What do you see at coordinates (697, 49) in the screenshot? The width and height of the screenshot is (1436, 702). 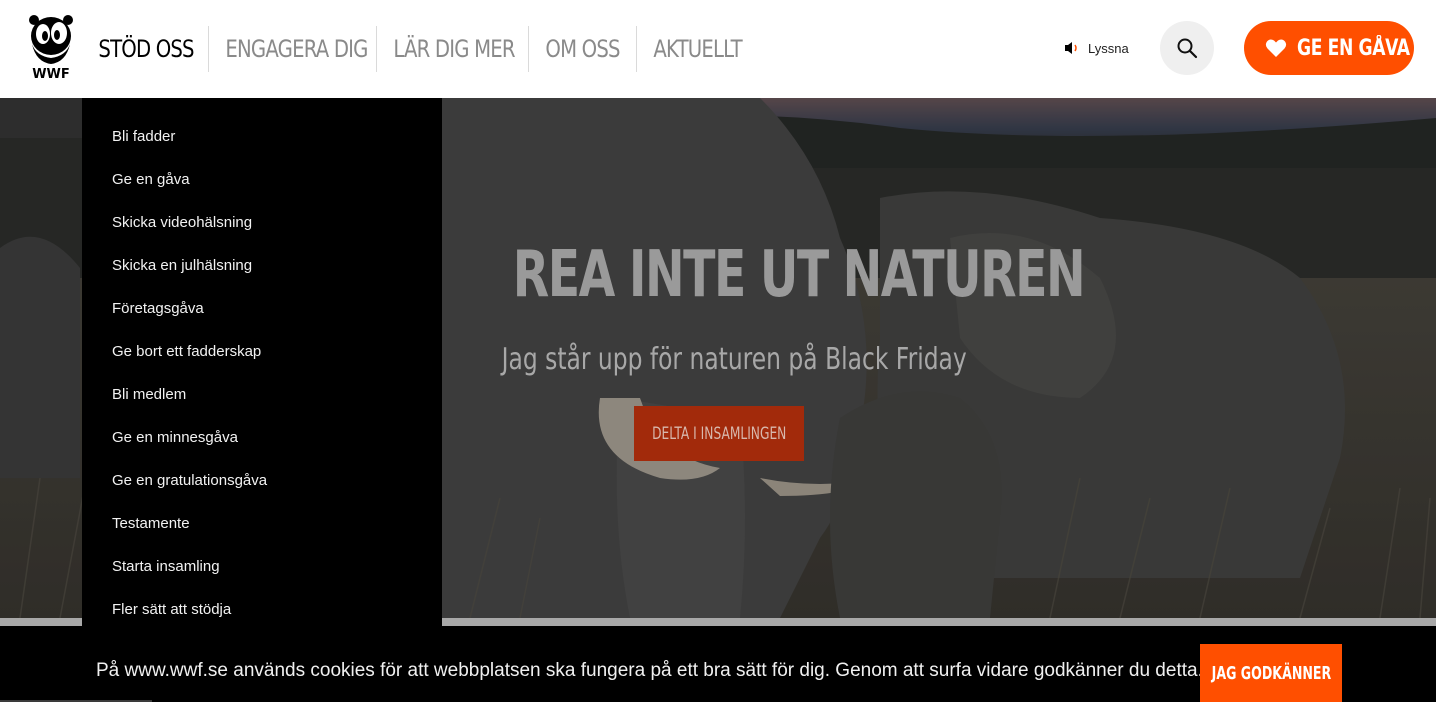 I see `nav-item-aktuellt: AKTUELLT` at bounding box center [697, 49].